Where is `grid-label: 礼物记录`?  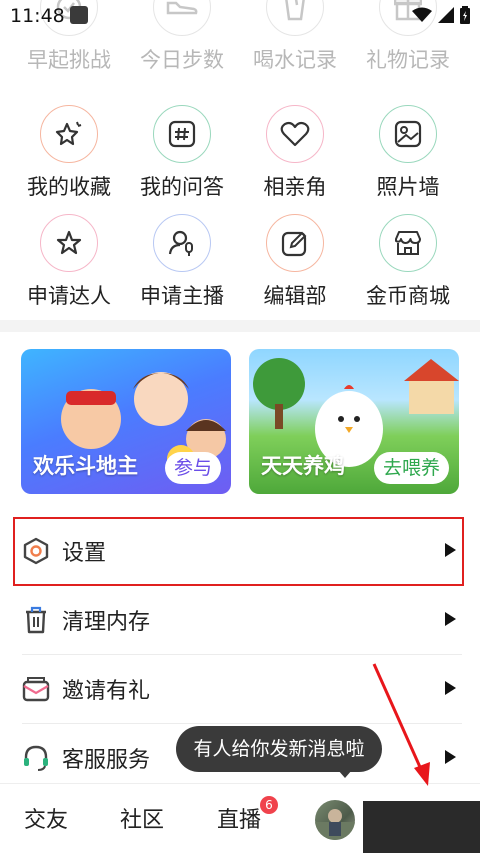
grid-label: 礼物记录 is located at coordinates (408, 60).